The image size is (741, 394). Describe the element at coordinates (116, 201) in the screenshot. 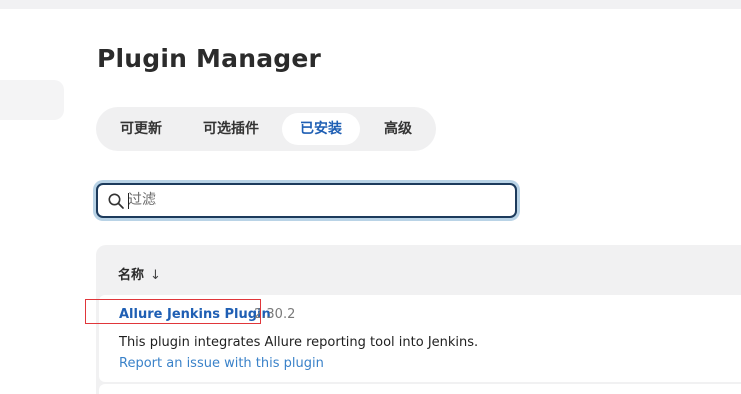

I see `search-icon` at that location.